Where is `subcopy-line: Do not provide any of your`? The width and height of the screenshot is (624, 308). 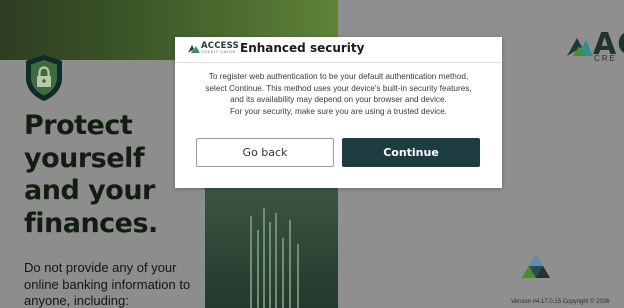 subcopy-line: Do not provide any of your is located at coordinates (100, 267).